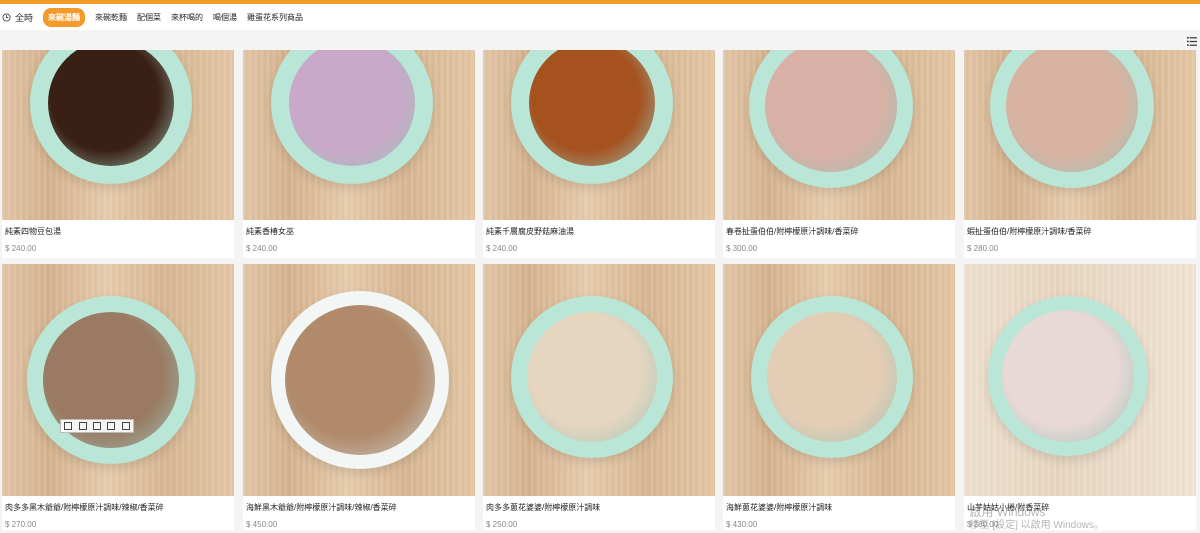 The width and height of the screenshot is (1200, 533). What do you see at coordinates (270, 231) in the screenshot?
I see `product-name: 純素香椿女巫` at bounding box center [270, 231].